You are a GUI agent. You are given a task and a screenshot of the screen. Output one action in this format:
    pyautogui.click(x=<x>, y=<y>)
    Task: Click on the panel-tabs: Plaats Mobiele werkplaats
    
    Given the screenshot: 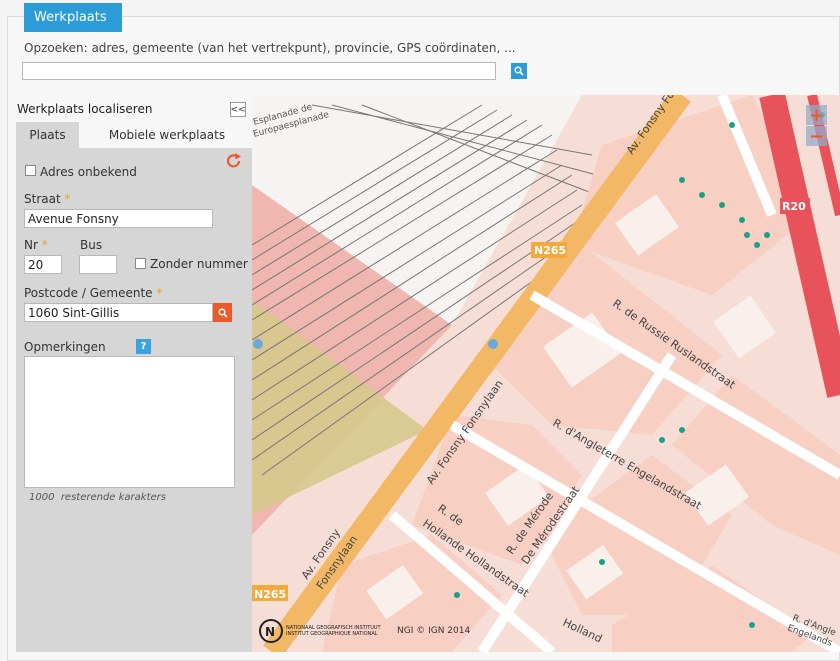 What is the action you would take?
    pyautogui.click(x=134, y=135)
    